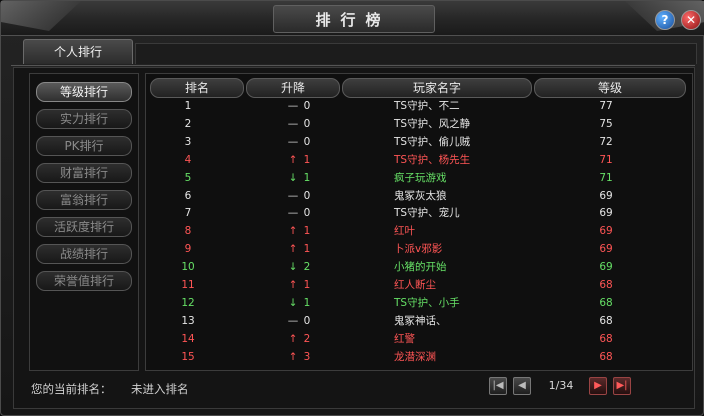 Image resolution: width=704 pixels, height=416 pixels. Describe the element at coordinates (188, 338) in the screenshot. I see `rank-cell: 14` at that location.